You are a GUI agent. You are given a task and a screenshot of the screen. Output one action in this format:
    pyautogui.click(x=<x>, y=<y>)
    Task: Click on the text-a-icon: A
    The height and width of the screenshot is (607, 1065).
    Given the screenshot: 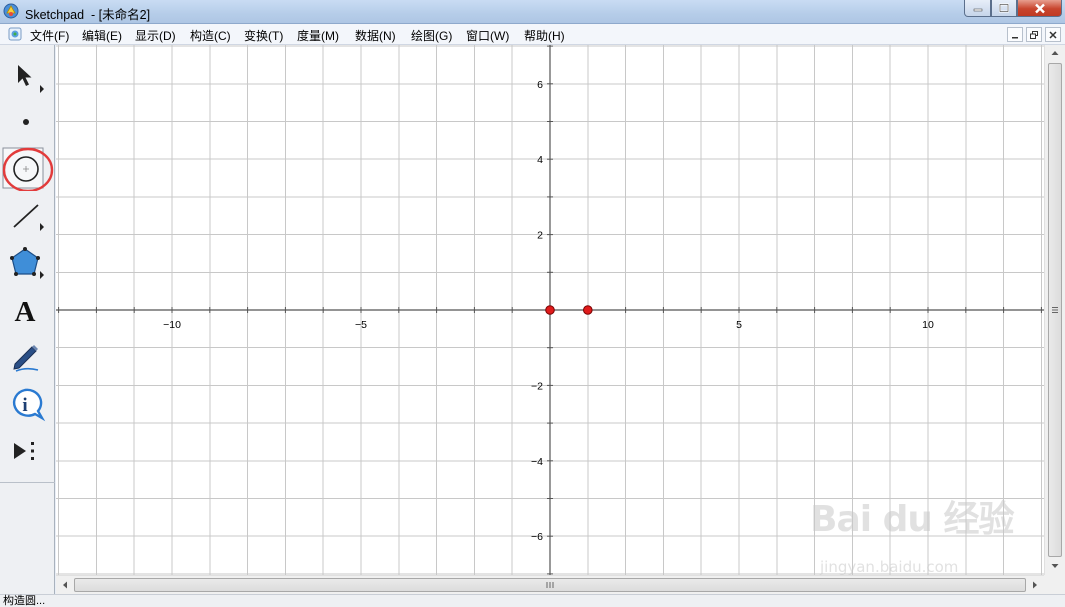 What is the action you would take?
    pyautogui.click(x=25, y=312)
    